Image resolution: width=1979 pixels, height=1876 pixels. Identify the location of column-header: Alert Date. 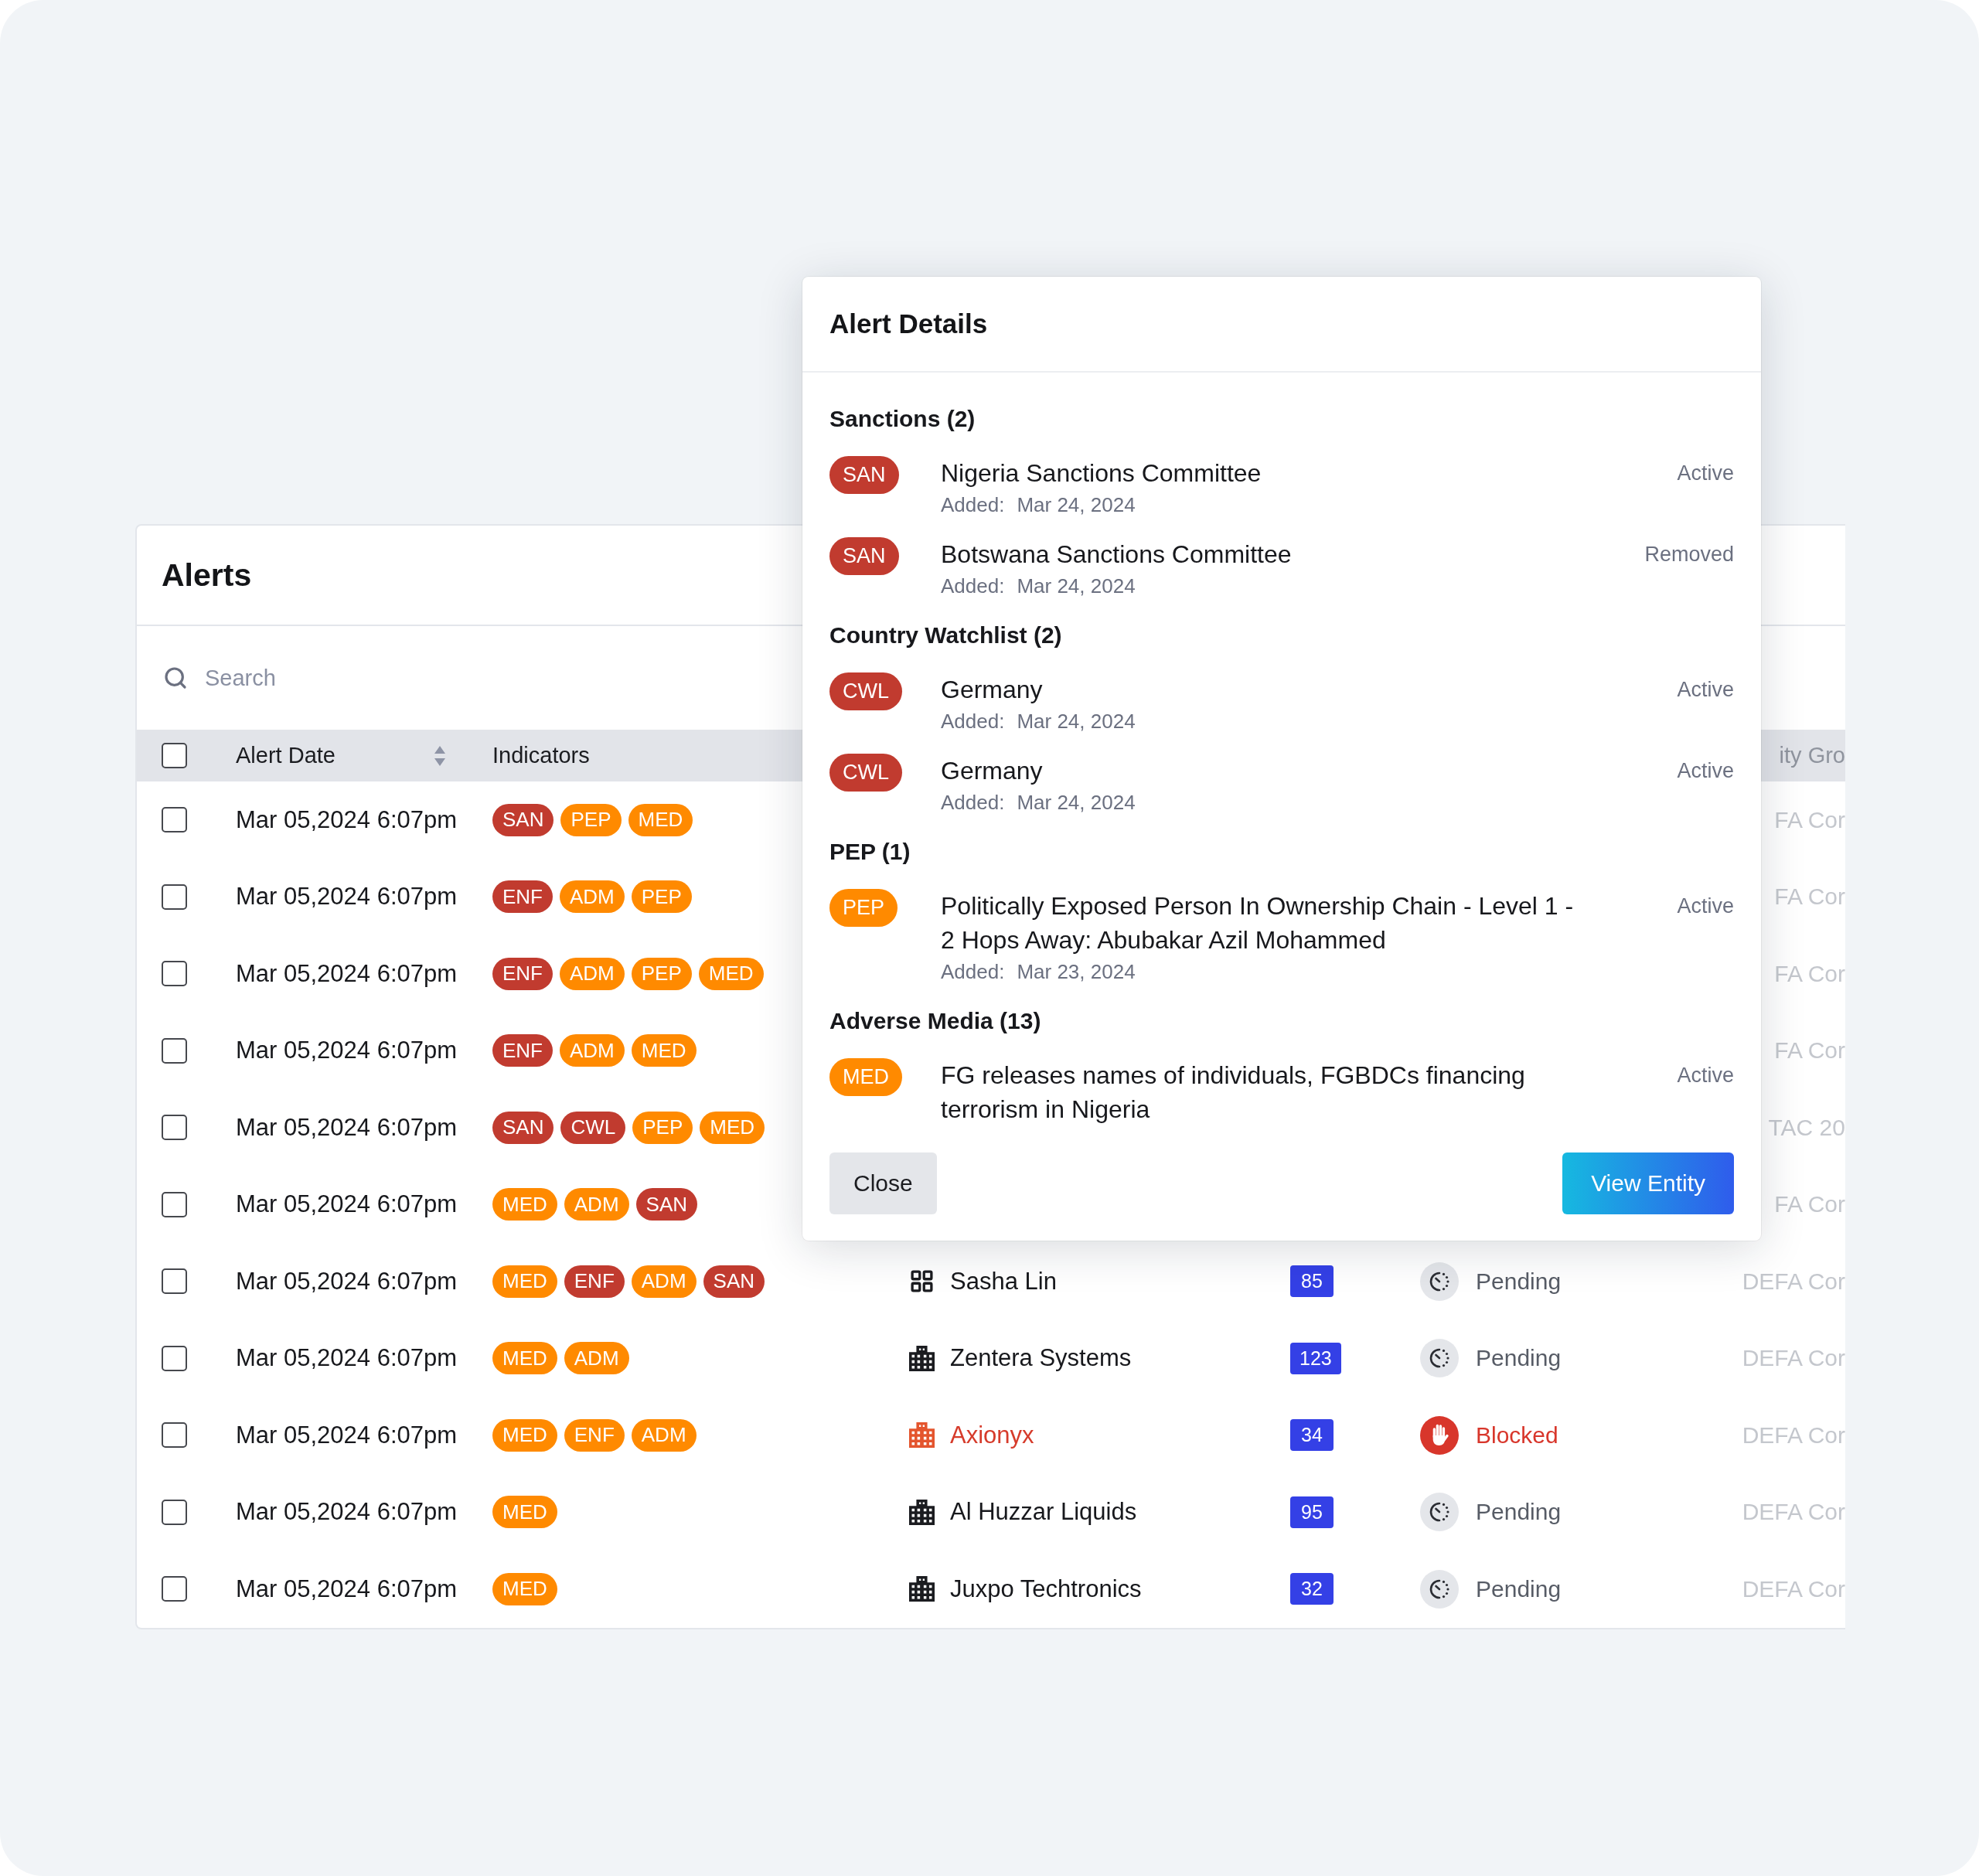
(286, 755).